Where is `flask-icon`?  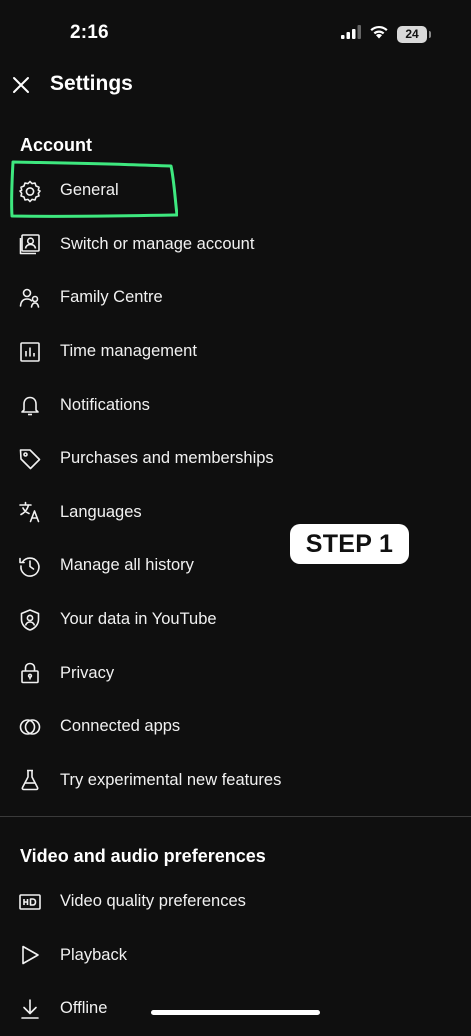 flask-icon is located at coordinates (30, 780).